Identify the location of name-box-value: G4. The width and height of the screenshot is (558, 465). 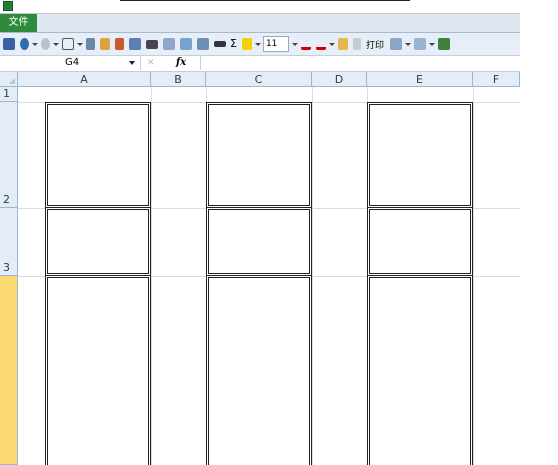
(72, 62).